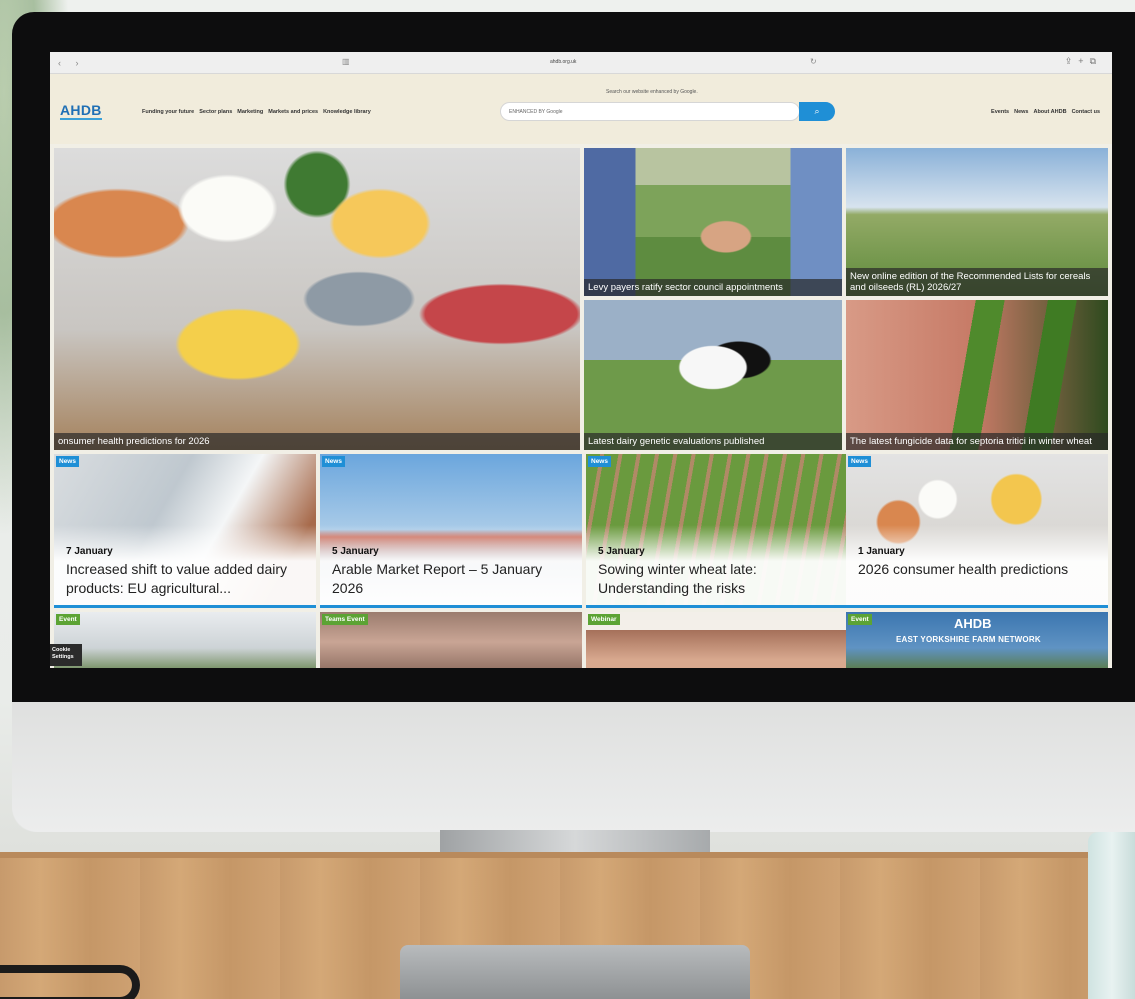 Image resolution: width=1135 pixels, height=999 pixels. I want to click on news-title: Arable Market Report – 5 January 2026, so click(452, 579).